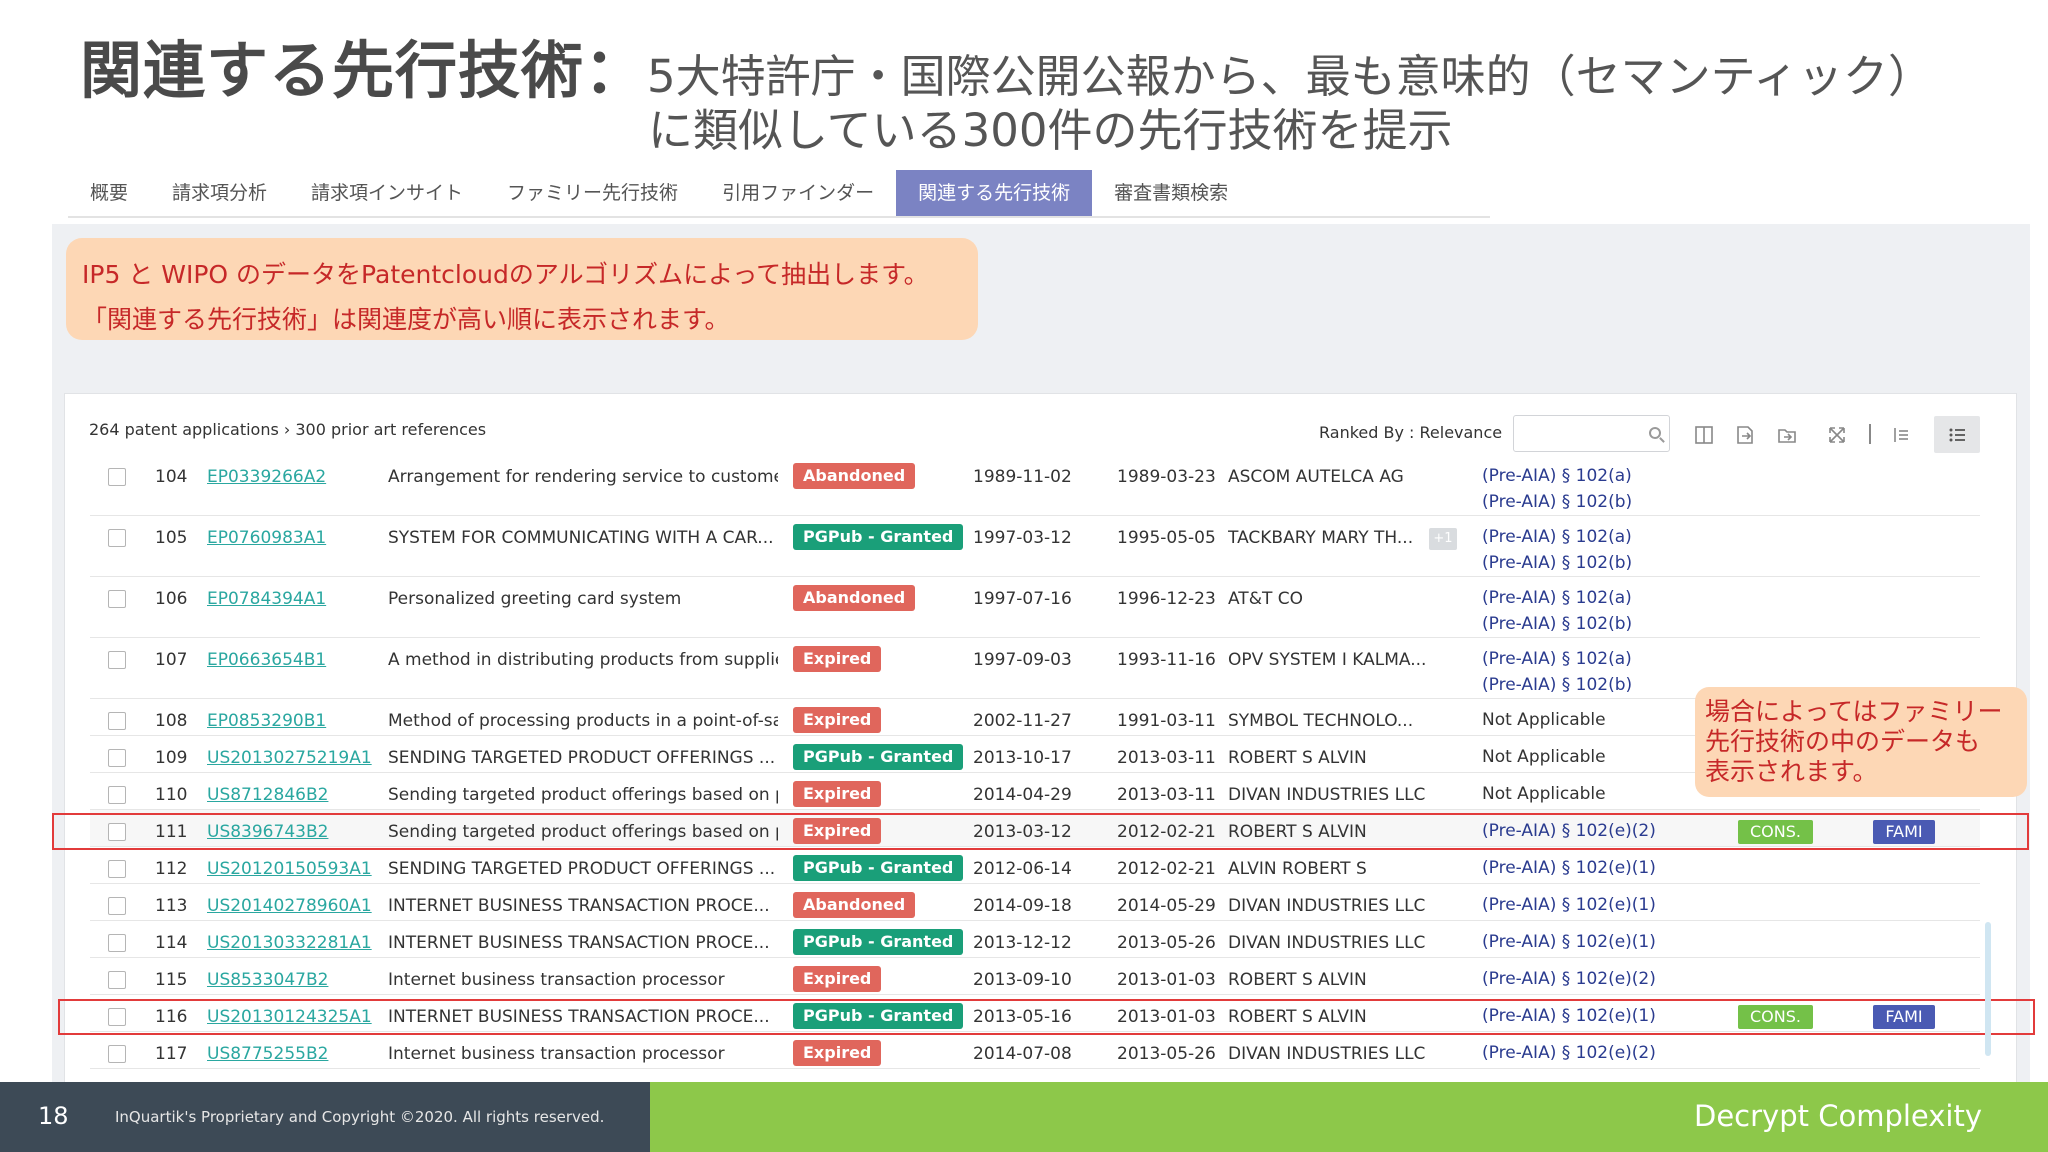 The width and height of the screenshot is (2048, 1152). Describe the element at coordinates (1957, 434) in the screenshot. I see `list-view-button` at that location.